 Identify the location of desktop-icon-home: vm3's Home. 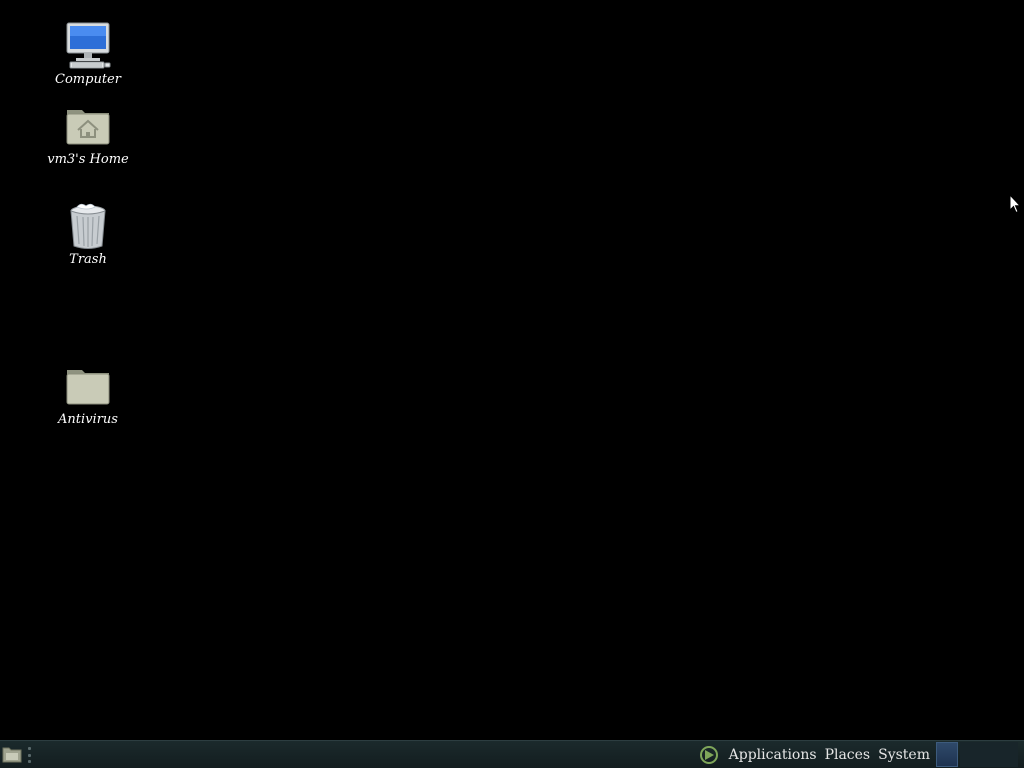
(88, 134).